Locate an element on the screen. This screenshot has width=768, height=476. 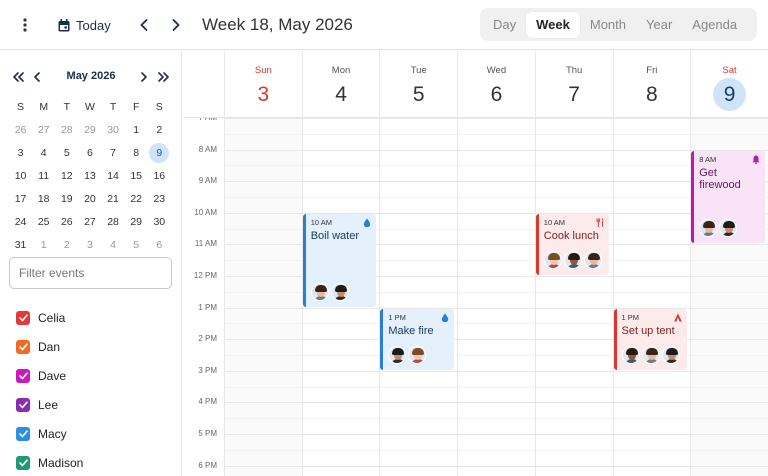
previous-week-button is located at coordinates (144, 25).